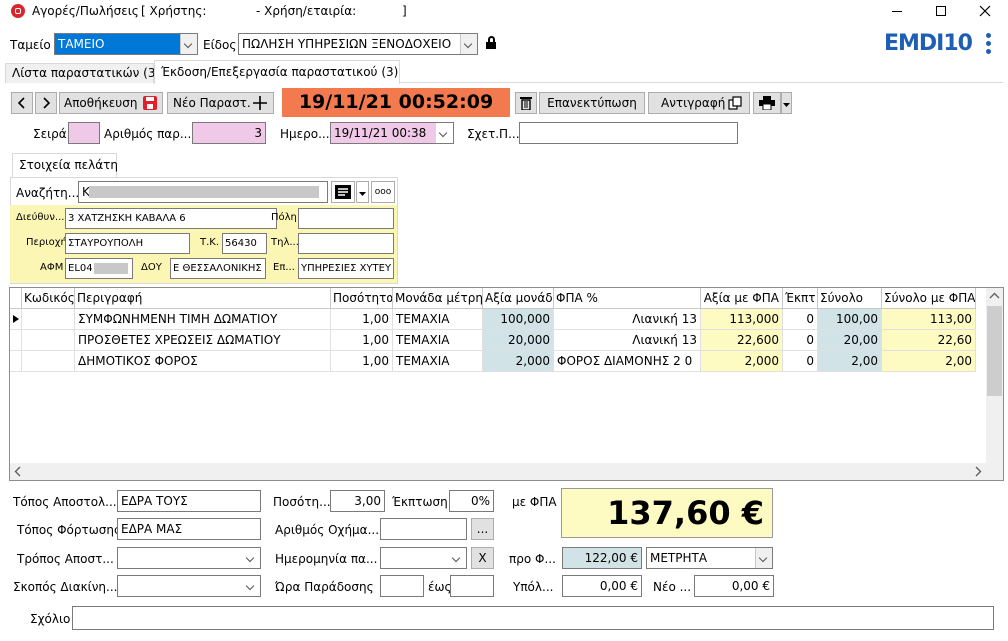 The image size is (1008, 641). I want to click on lock-icon, so click(491, 43).